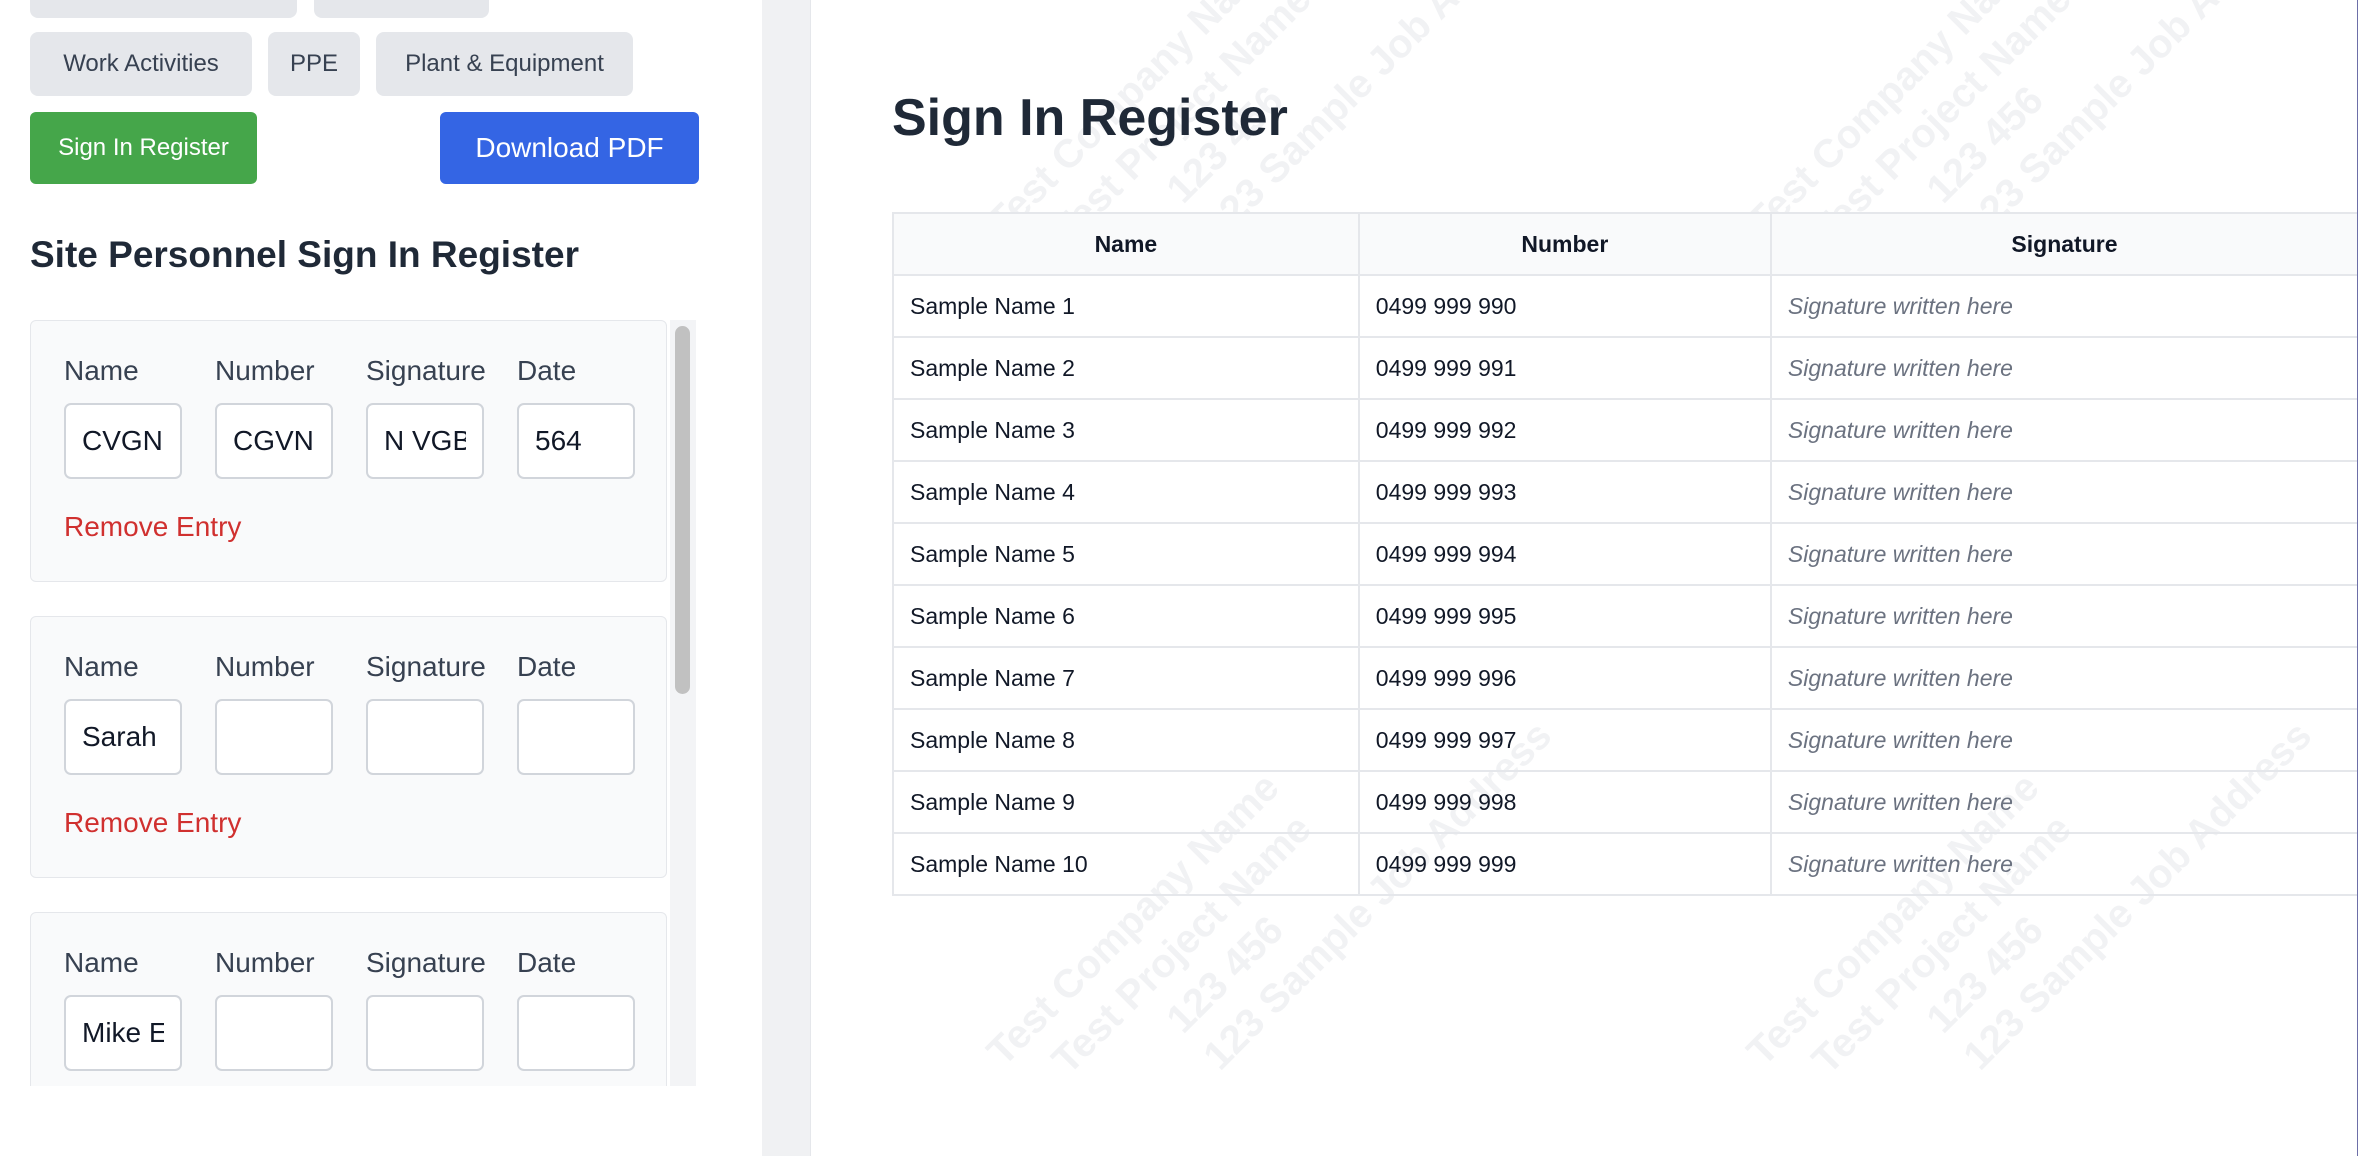  What do you see at coordinates (1564, 554) in the screenshot?
I see `cell-number: 0499 999 994` at bounding box center [1564, 554].